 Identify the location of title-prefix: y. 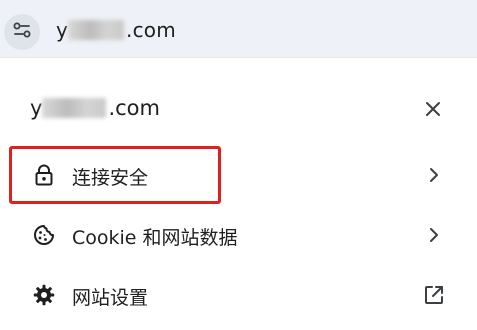
(36, 108).